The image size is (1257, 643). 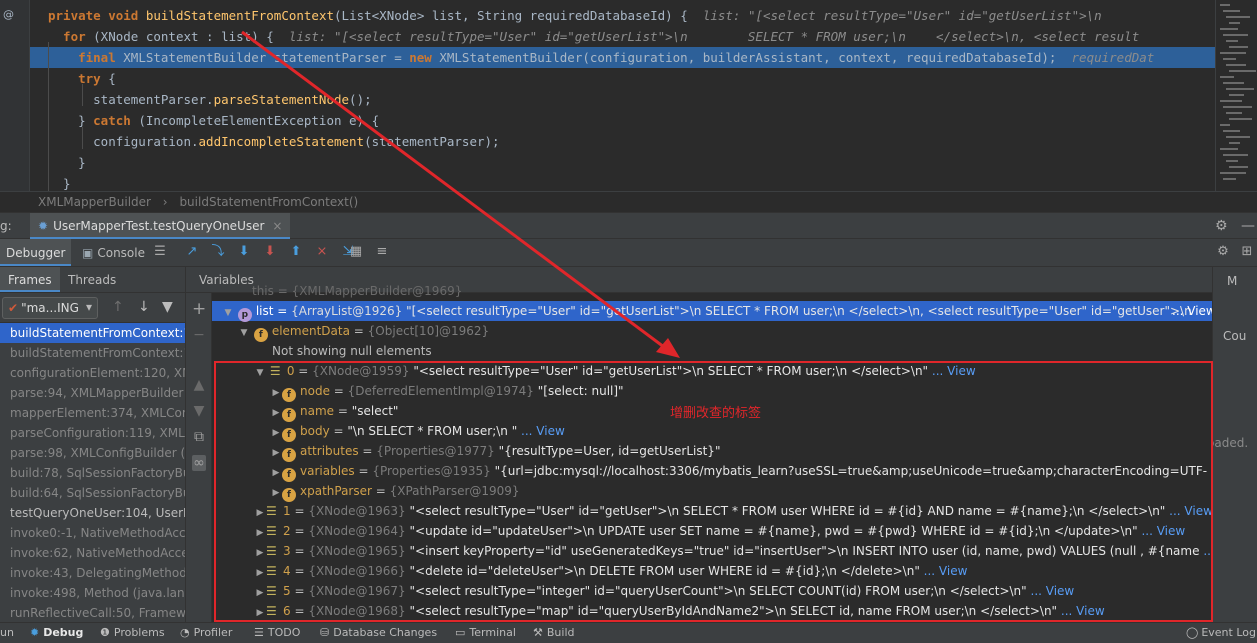 I want to click on event-log-button: ◯ Event Log, so click(x=1221, y=632).